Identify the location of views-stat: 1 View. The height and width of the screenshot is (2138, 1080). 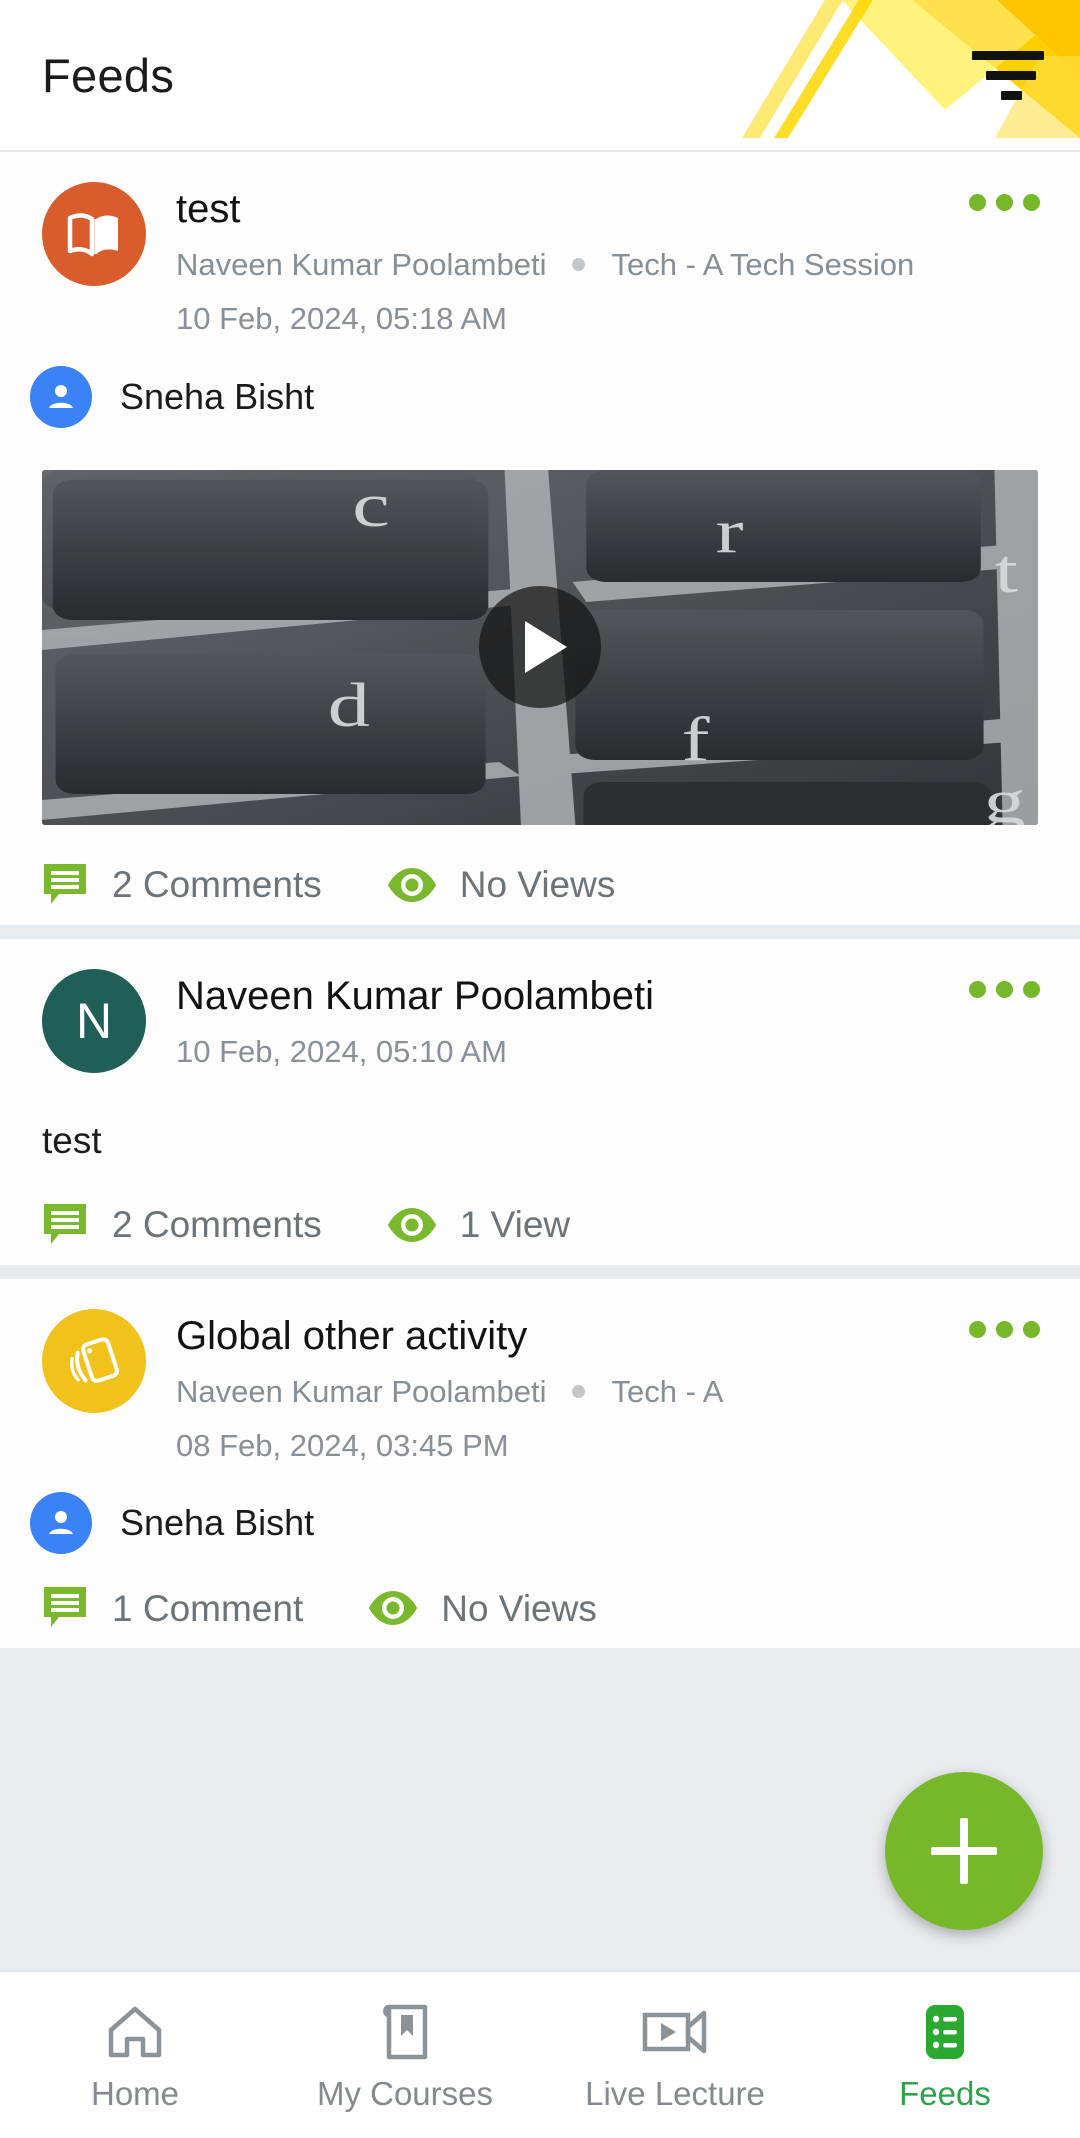
(478, 1225).